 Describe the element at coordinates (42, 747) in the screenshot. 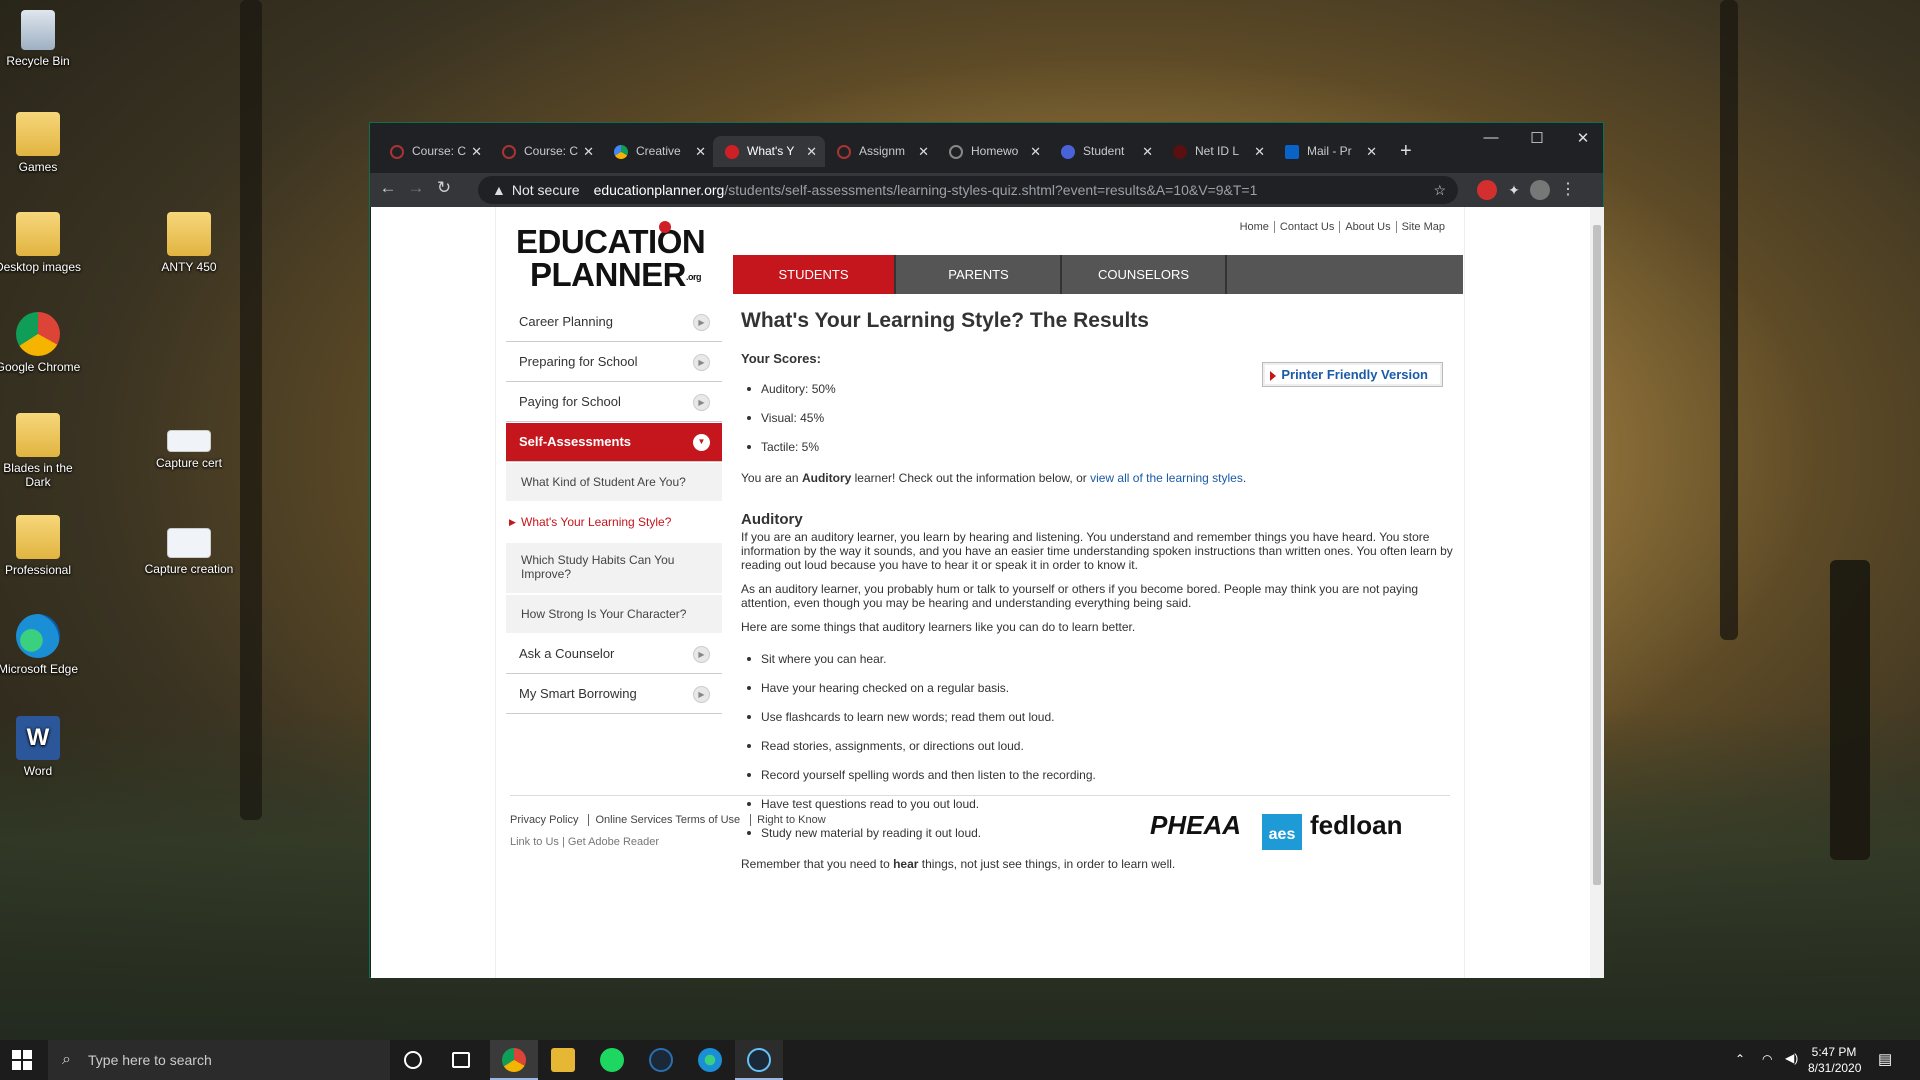

I see `desktop-icon-word: W Word` at that location.